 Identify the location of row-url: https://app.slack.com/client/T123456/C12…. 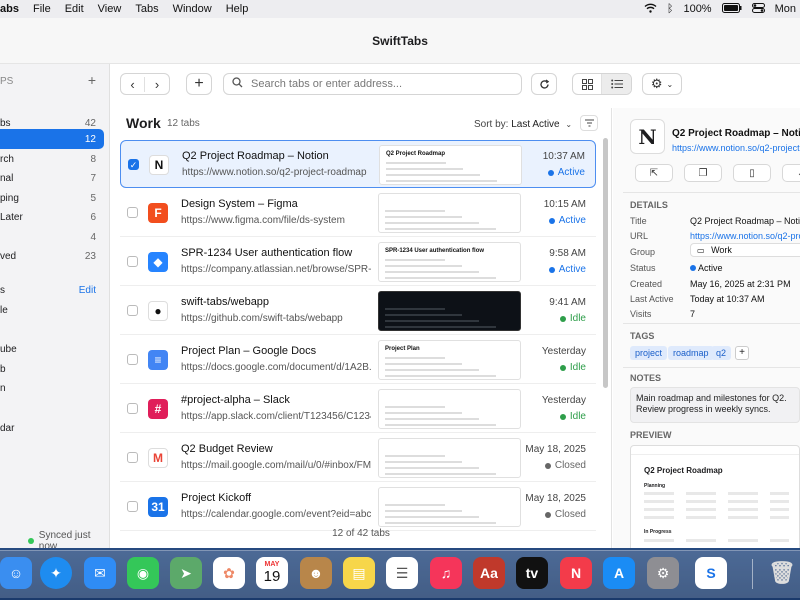
(276, 416).